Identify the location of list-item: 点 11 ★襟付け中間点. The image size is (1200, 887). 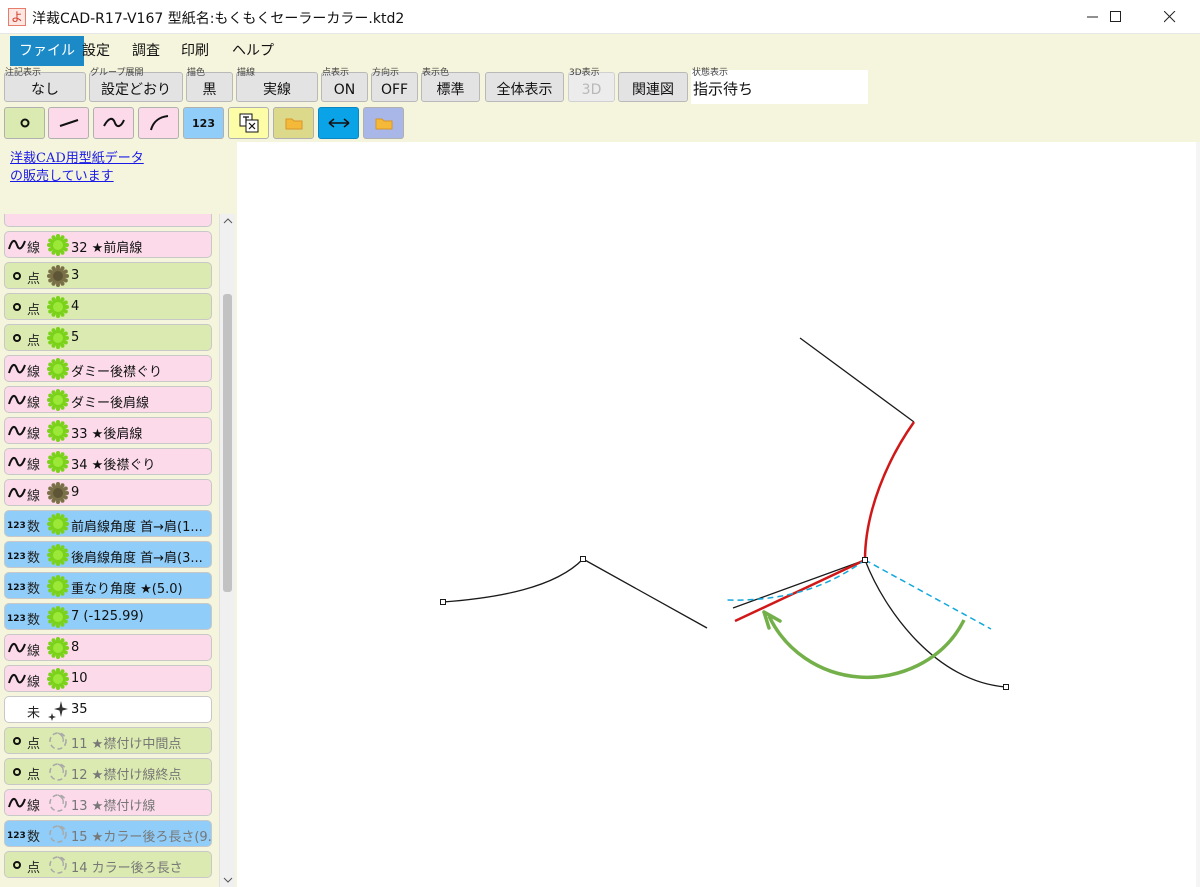
(108, 740).